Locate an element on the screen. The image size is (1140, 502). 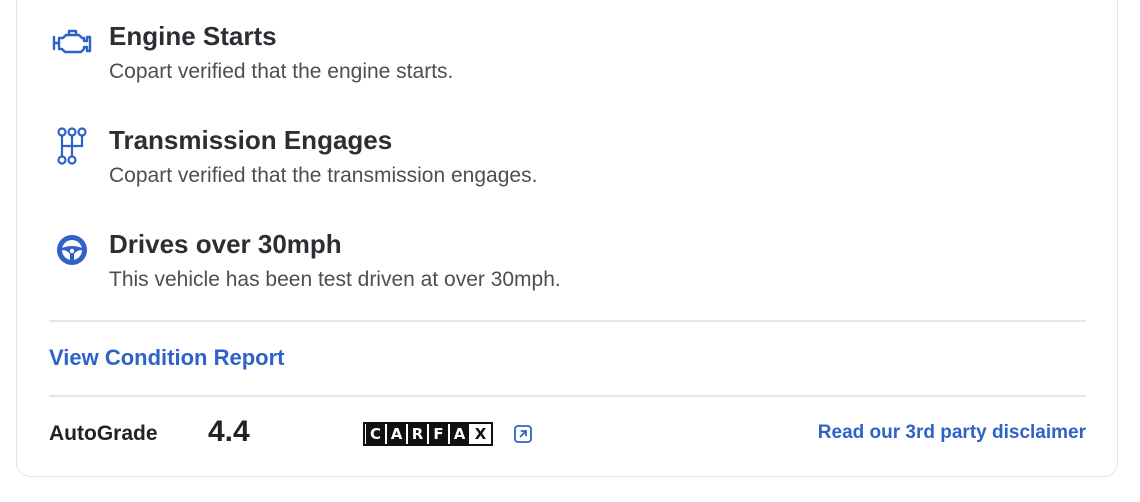
third-party-disclaimer-link: Read our 3rd party disclaimer is located at coordinates (952, 433).